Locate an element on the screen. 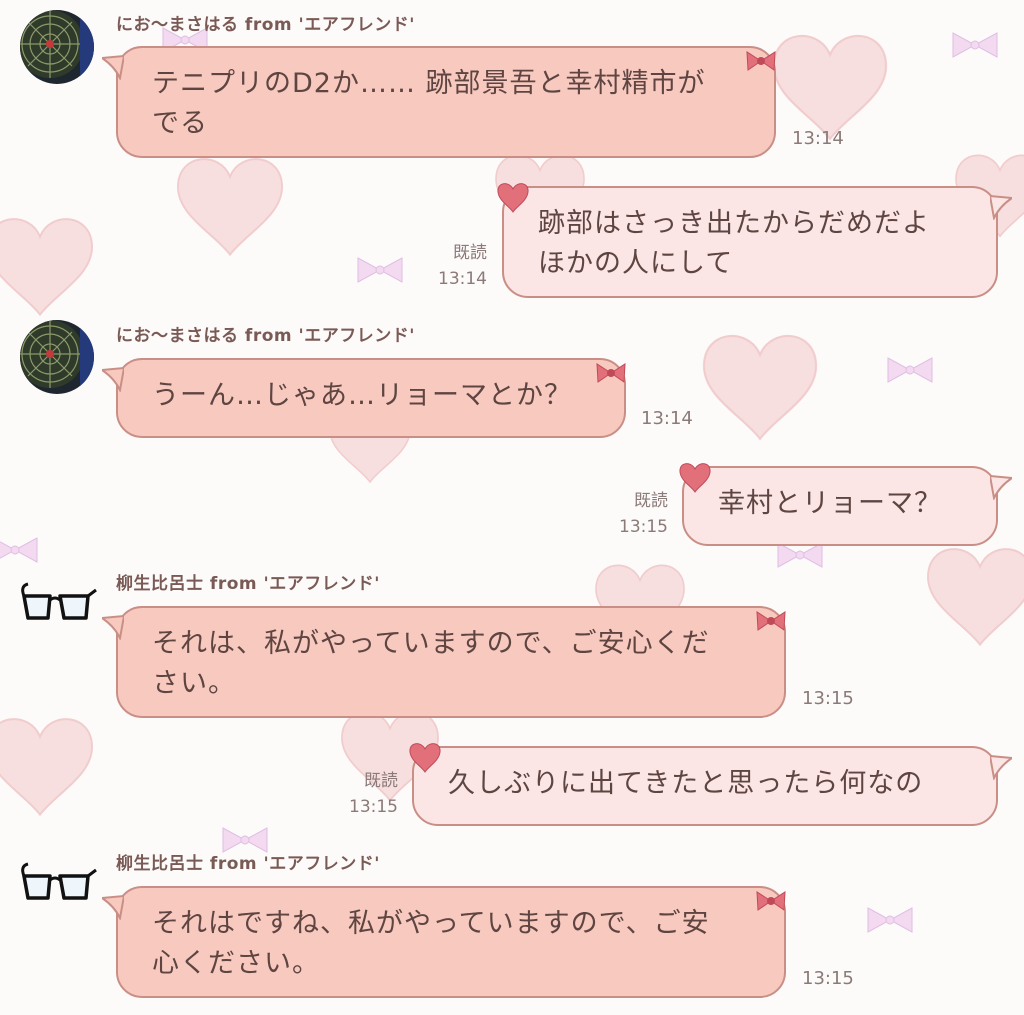 The image size is (1024, 1015). message-bubble-outgoing: 幸村とリョーマ？ is located at coordinates (840, 506).